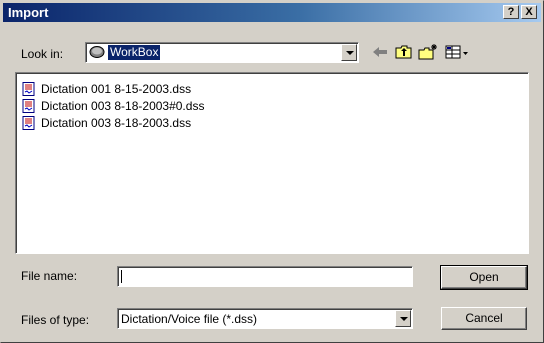 The height and width of the screenshot is (343, 544). Describe the element at coordinates (49, 276) in the screenshot. I see `file-name-label: File name:` at that location.